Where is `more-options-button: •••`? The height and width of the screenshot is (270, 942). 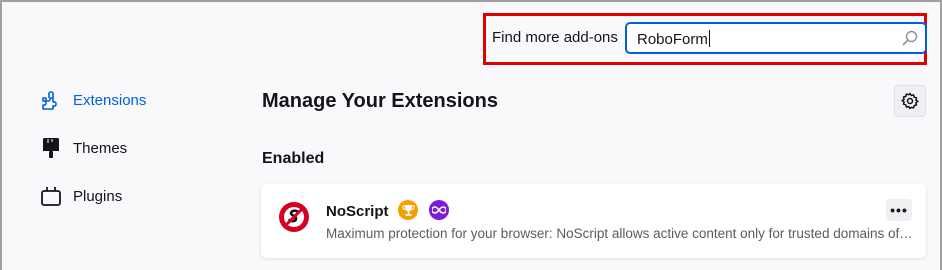 more-options-button: ••• is located at coordinates (899, 210).